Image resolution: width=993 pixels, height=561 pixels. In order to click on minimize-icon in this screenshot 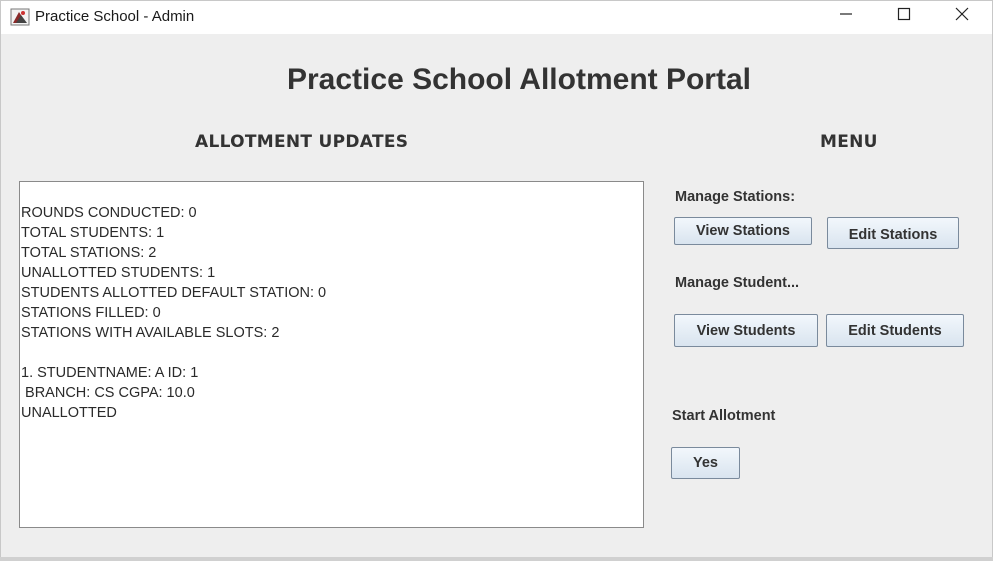, I will do `click(846, 16)`.